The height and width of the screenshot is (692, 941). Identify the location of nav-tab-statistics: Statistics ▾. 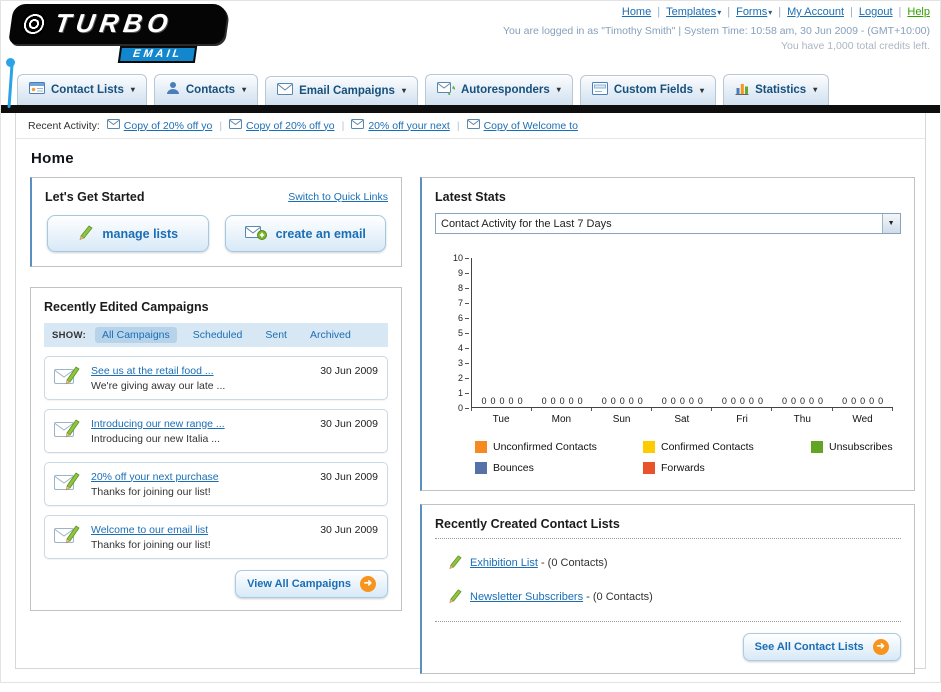
(776, 89).